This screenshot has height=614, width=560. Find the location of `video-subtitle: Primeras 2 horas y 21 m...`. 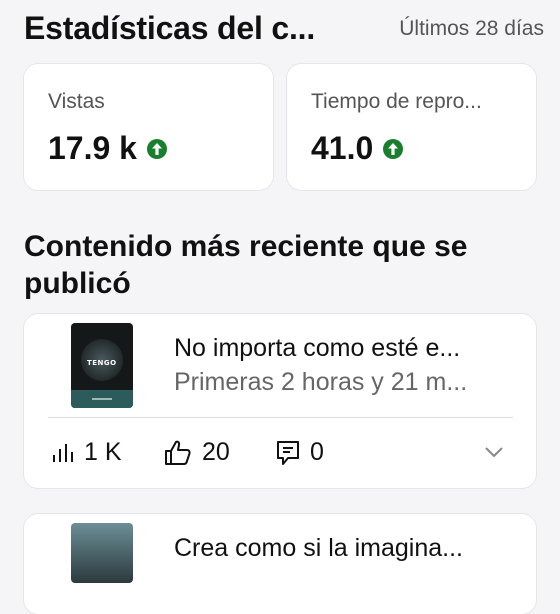

video-subtitle: Primeras 2 horas y 21 m... is located at coordinates (321, 382).